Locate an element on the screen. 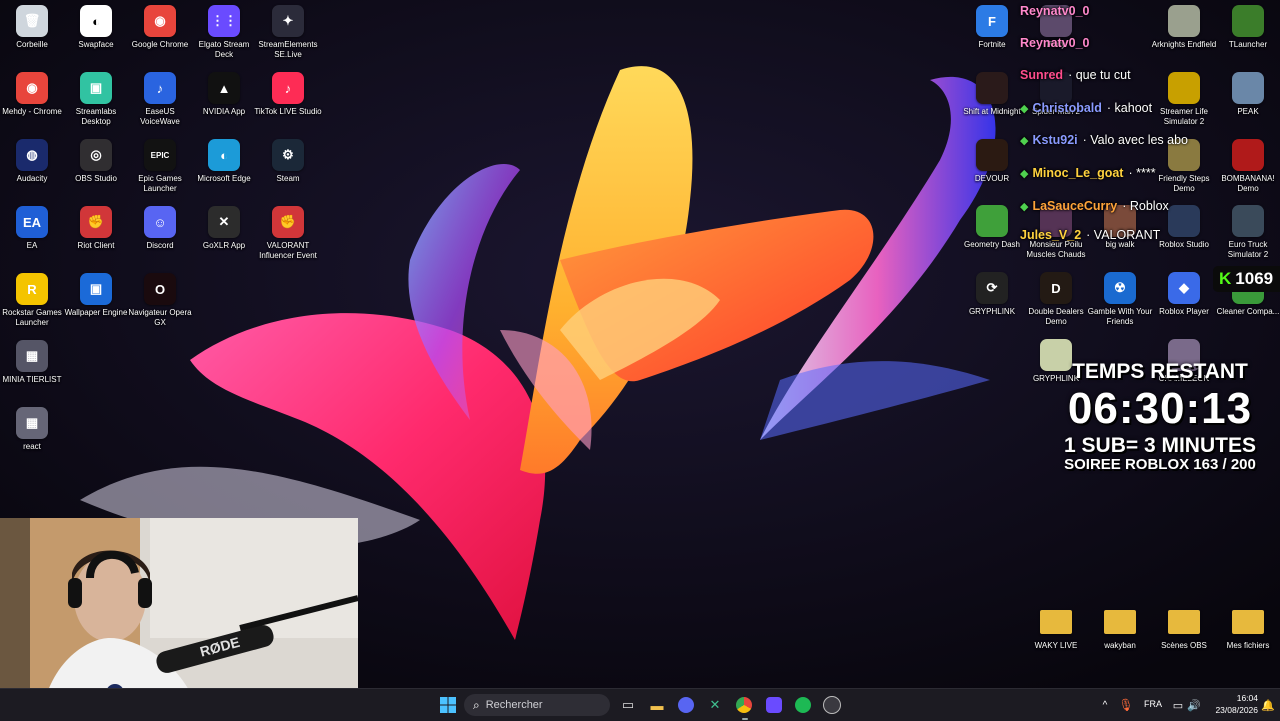  desktop-icon-label: Geometry Dash is located at coordinates (992, 244).